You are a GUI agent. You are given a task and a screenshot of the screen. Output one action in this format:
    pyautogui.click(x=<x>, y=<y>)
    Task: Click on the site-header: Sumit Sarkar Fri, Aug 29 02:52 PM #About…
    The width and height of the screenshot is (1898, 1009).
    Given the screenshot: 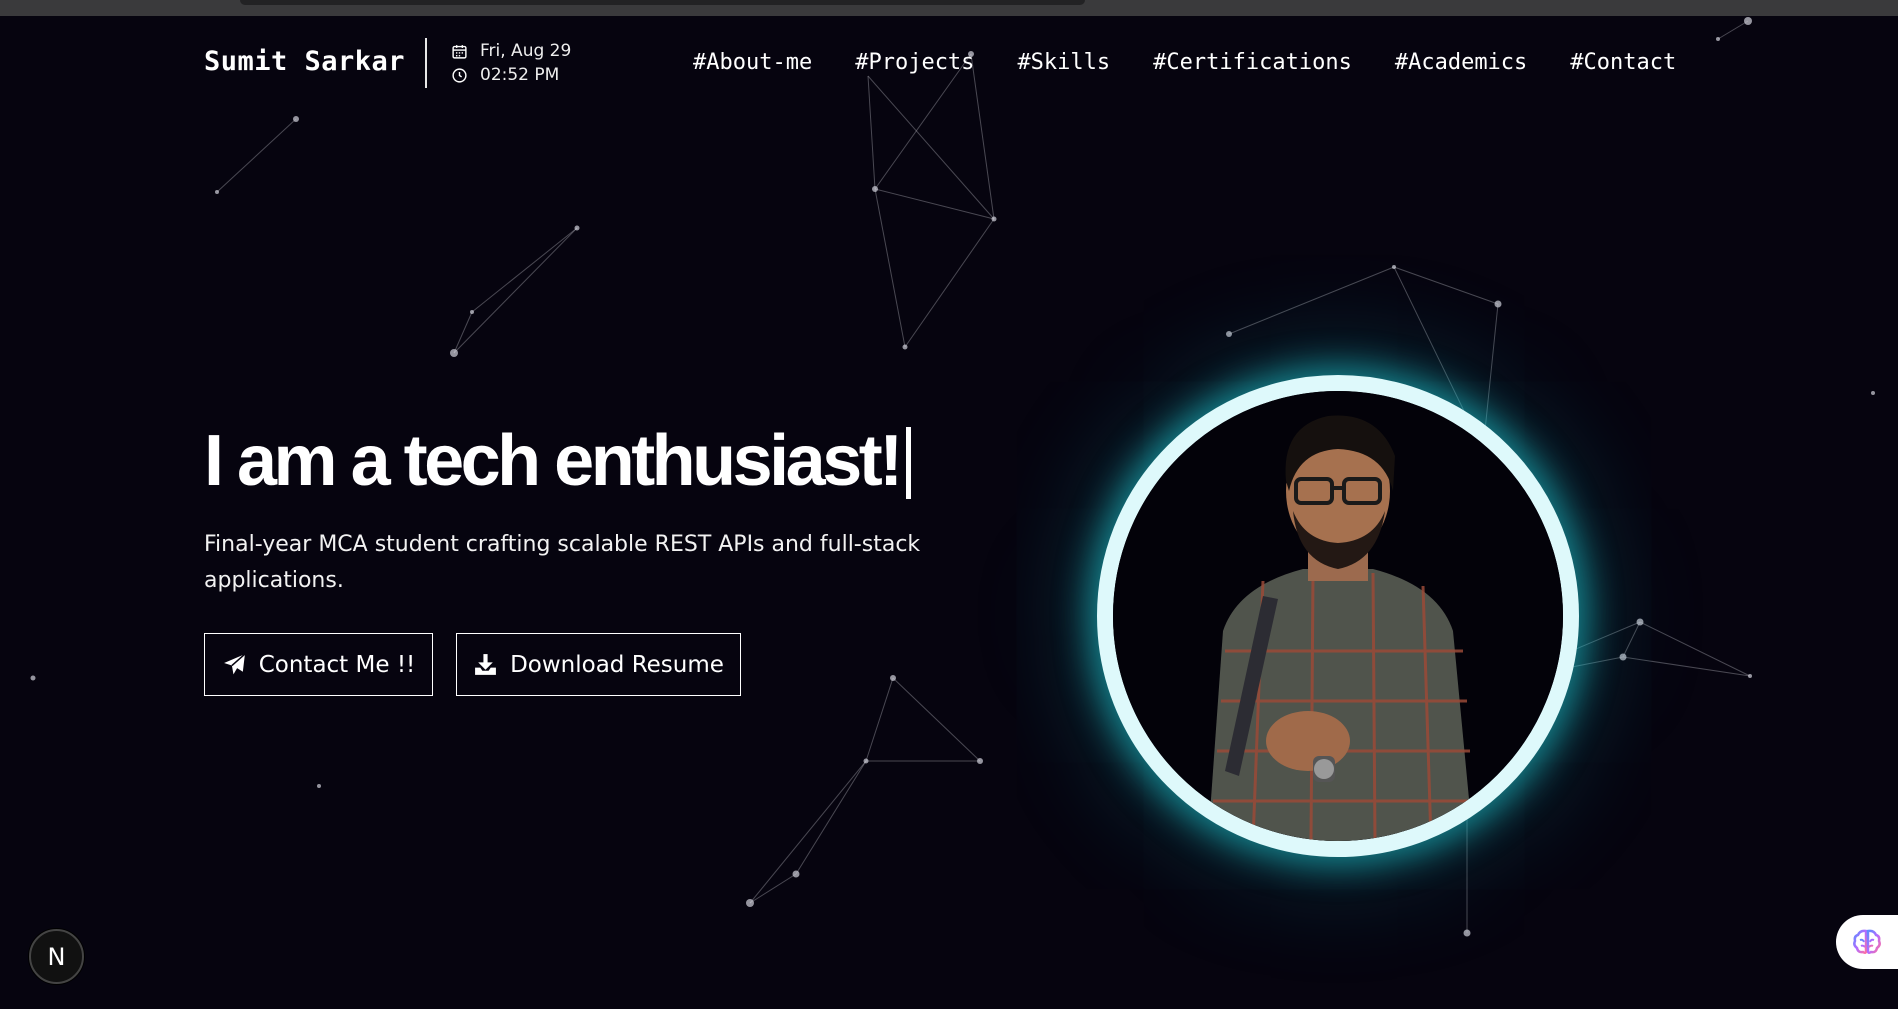 What is the action you would take?
    pyautogui.click(x=949, y=64)
    